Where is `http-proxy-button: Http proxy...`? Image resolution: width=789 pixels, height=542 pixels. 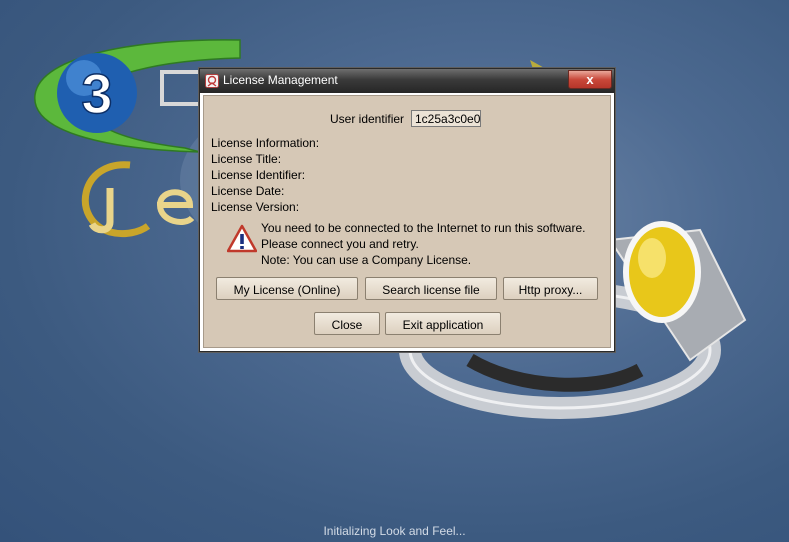 http-proxy-button: Http proxy... is located at coordinates (550, 288).